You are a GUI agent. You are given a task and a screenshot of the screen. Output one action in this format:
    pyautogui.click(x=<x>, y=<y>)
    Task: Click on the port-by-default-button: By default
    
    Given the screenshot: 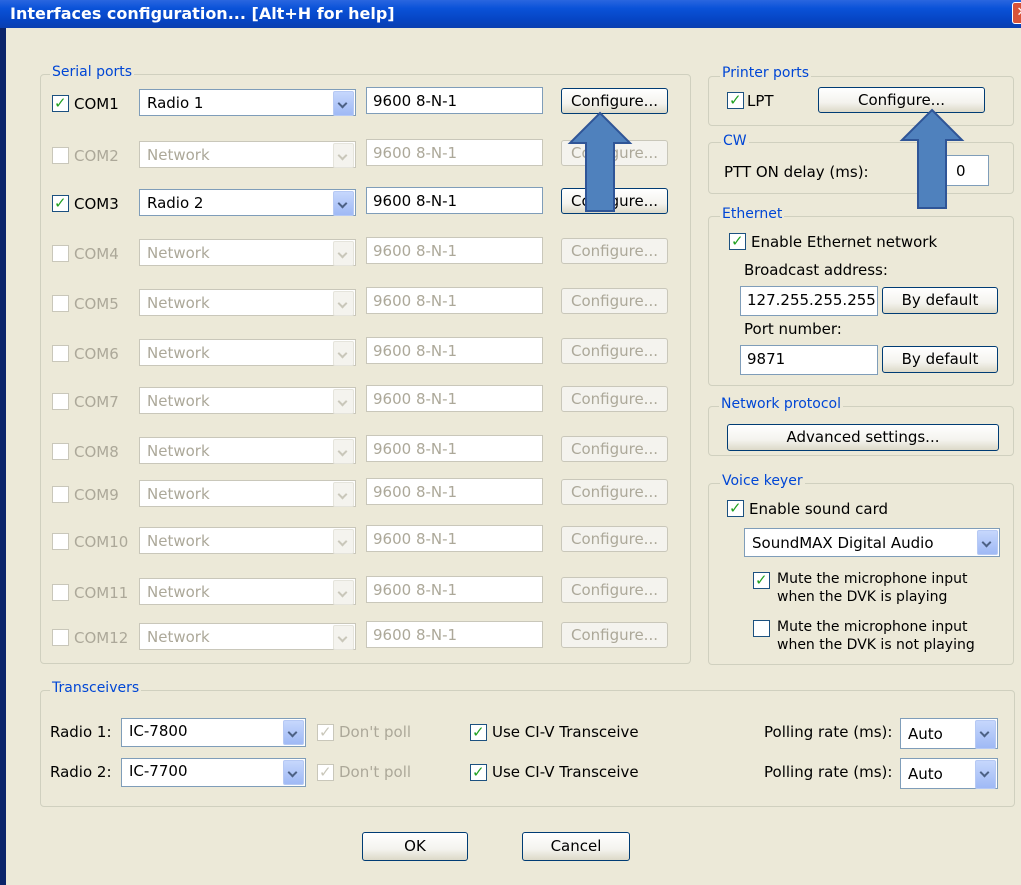 What is the action you would take?
    pyautogui.click(x=940, y=359)
    